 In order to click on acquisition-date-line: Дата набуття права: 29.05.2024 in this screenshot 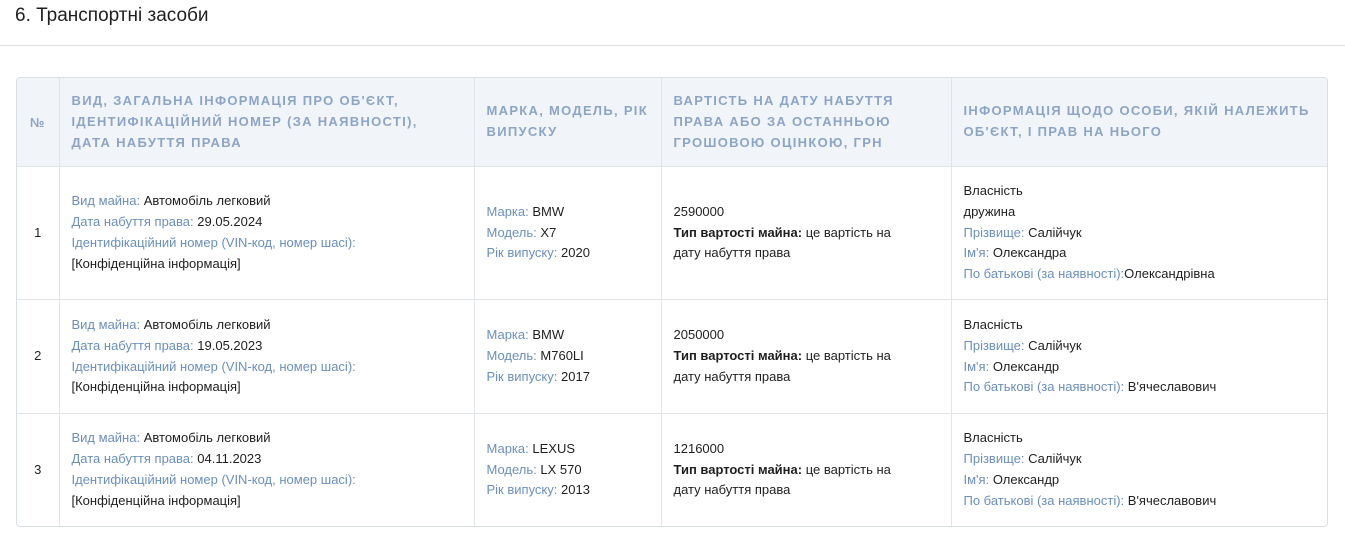, I will do `click(267, 222)`.